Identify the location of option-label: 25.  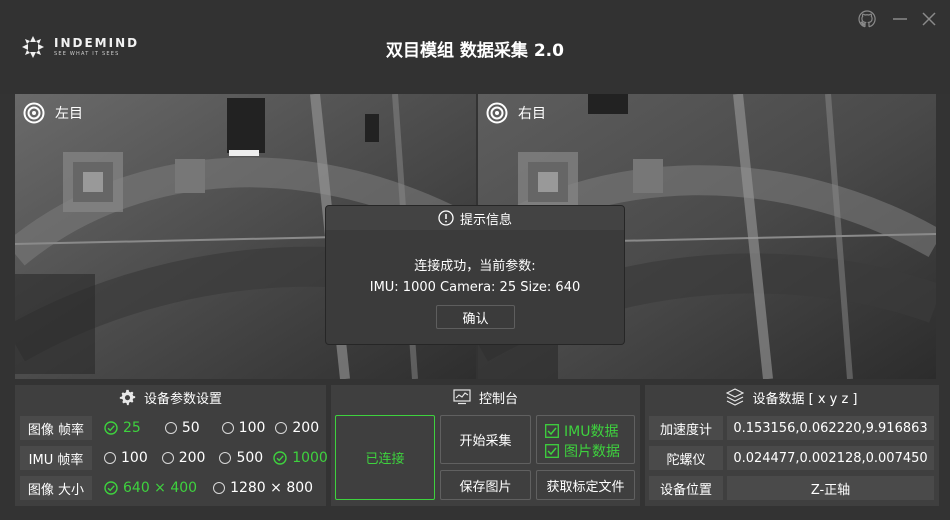
(132, 428).